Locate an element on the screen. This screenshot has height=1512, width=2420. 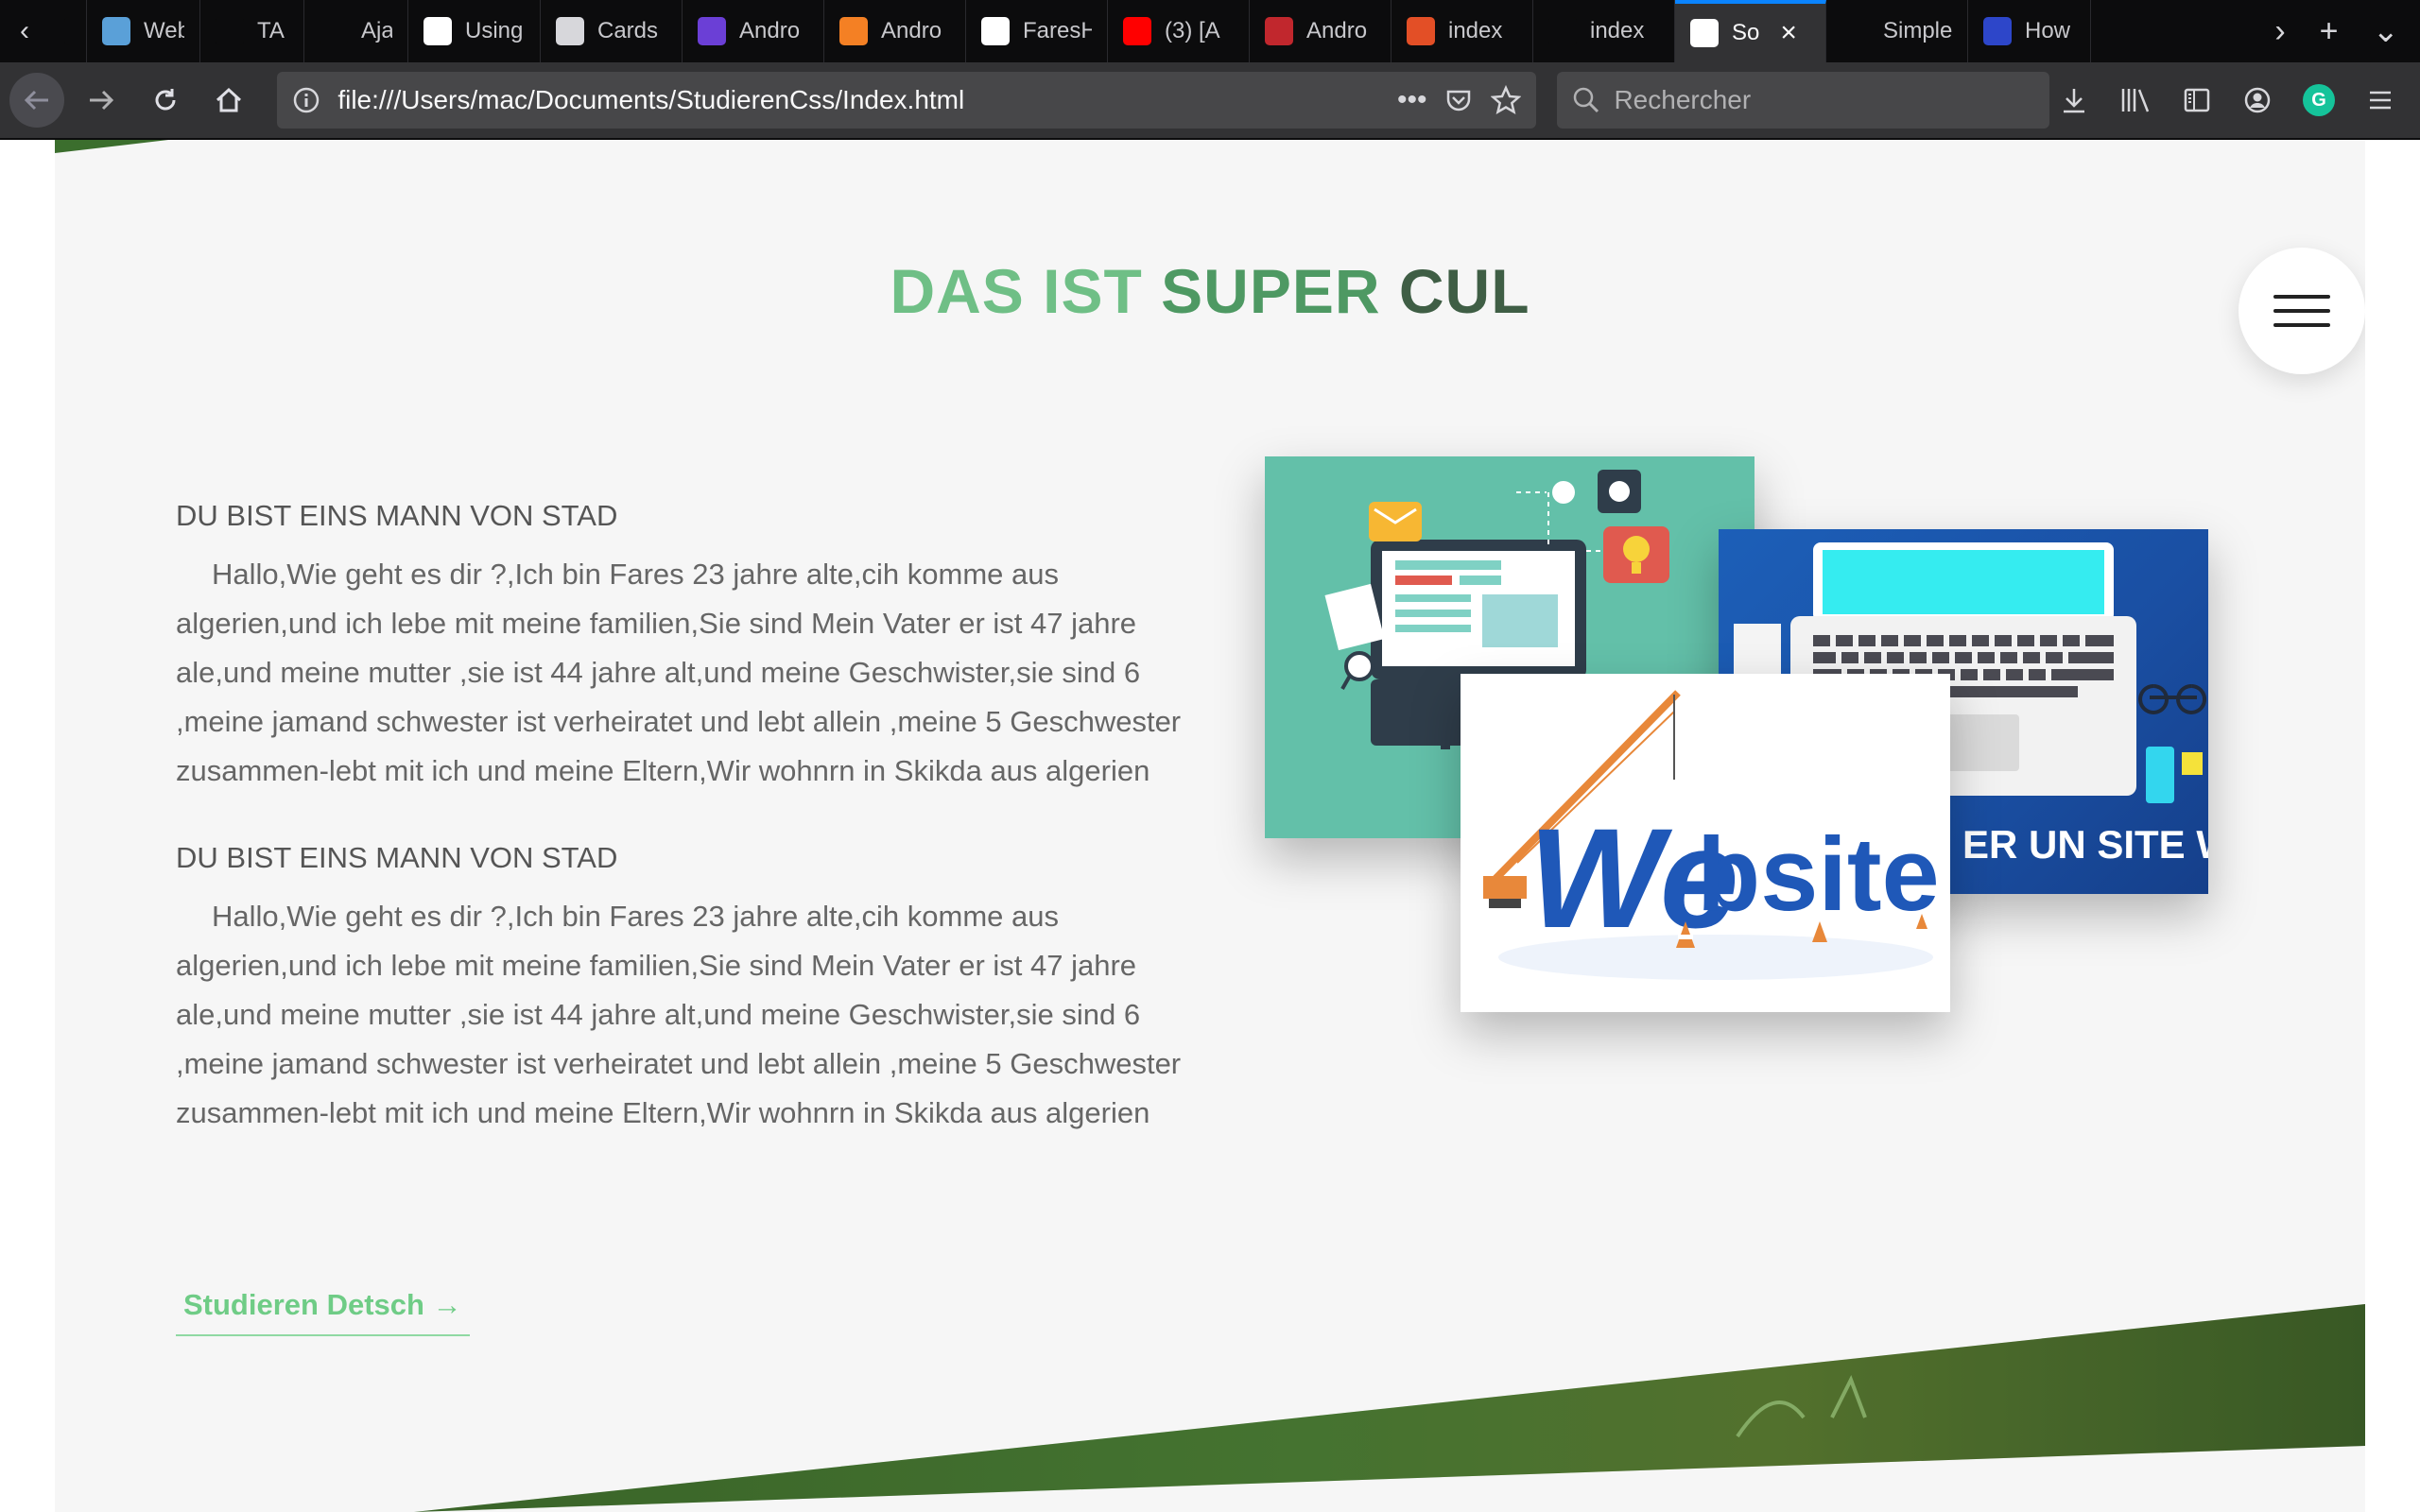
cards-icon is located at coordinates (570, 31).